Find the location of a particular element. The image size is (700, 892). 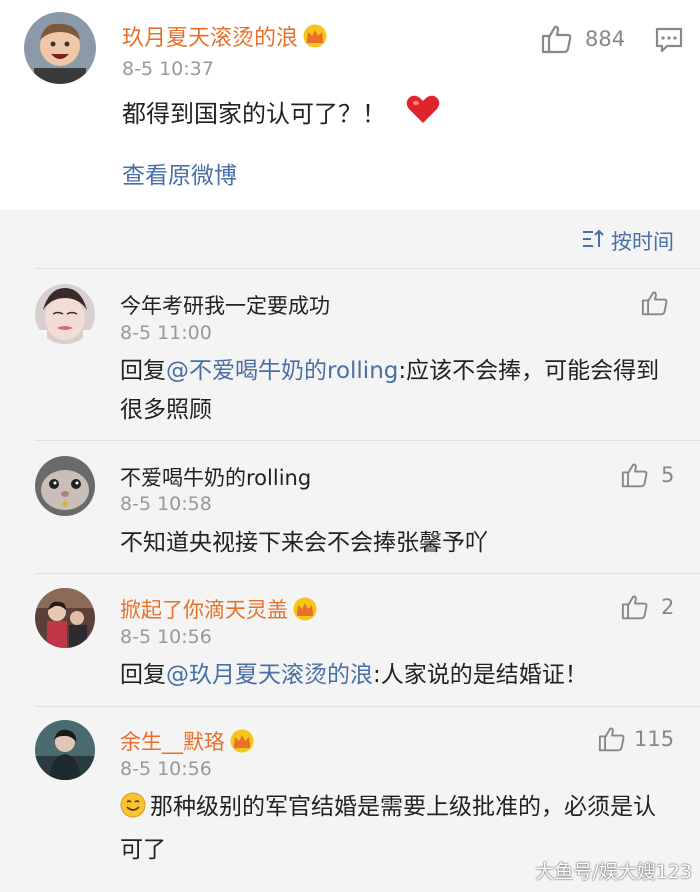

sort-by-time-button: 按时间 is located at coordinates (627, 241).